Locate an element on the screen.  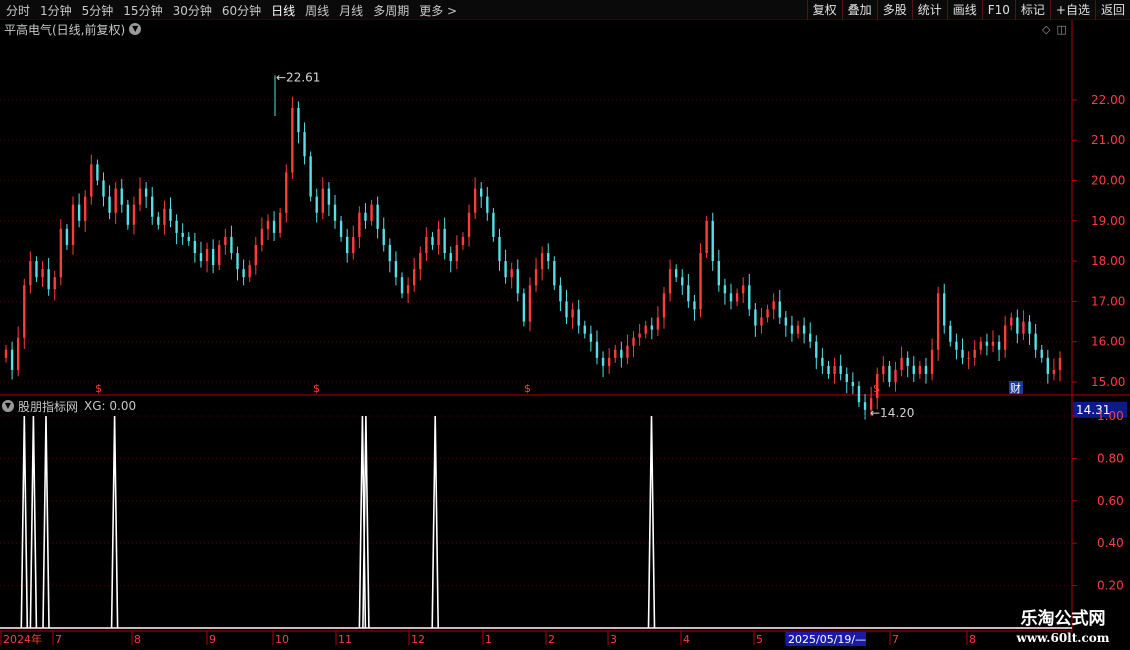
time-label: 9 is located at coordinates (212, 639).